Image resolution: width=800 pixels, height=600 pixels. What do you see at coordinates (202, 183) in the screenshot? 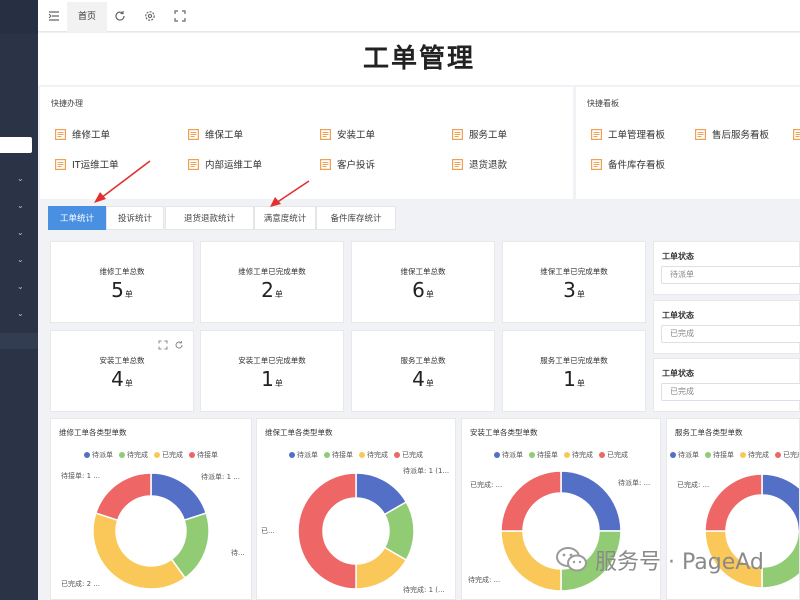
I see `annotation-arrows` at bounding box center [202, 183].